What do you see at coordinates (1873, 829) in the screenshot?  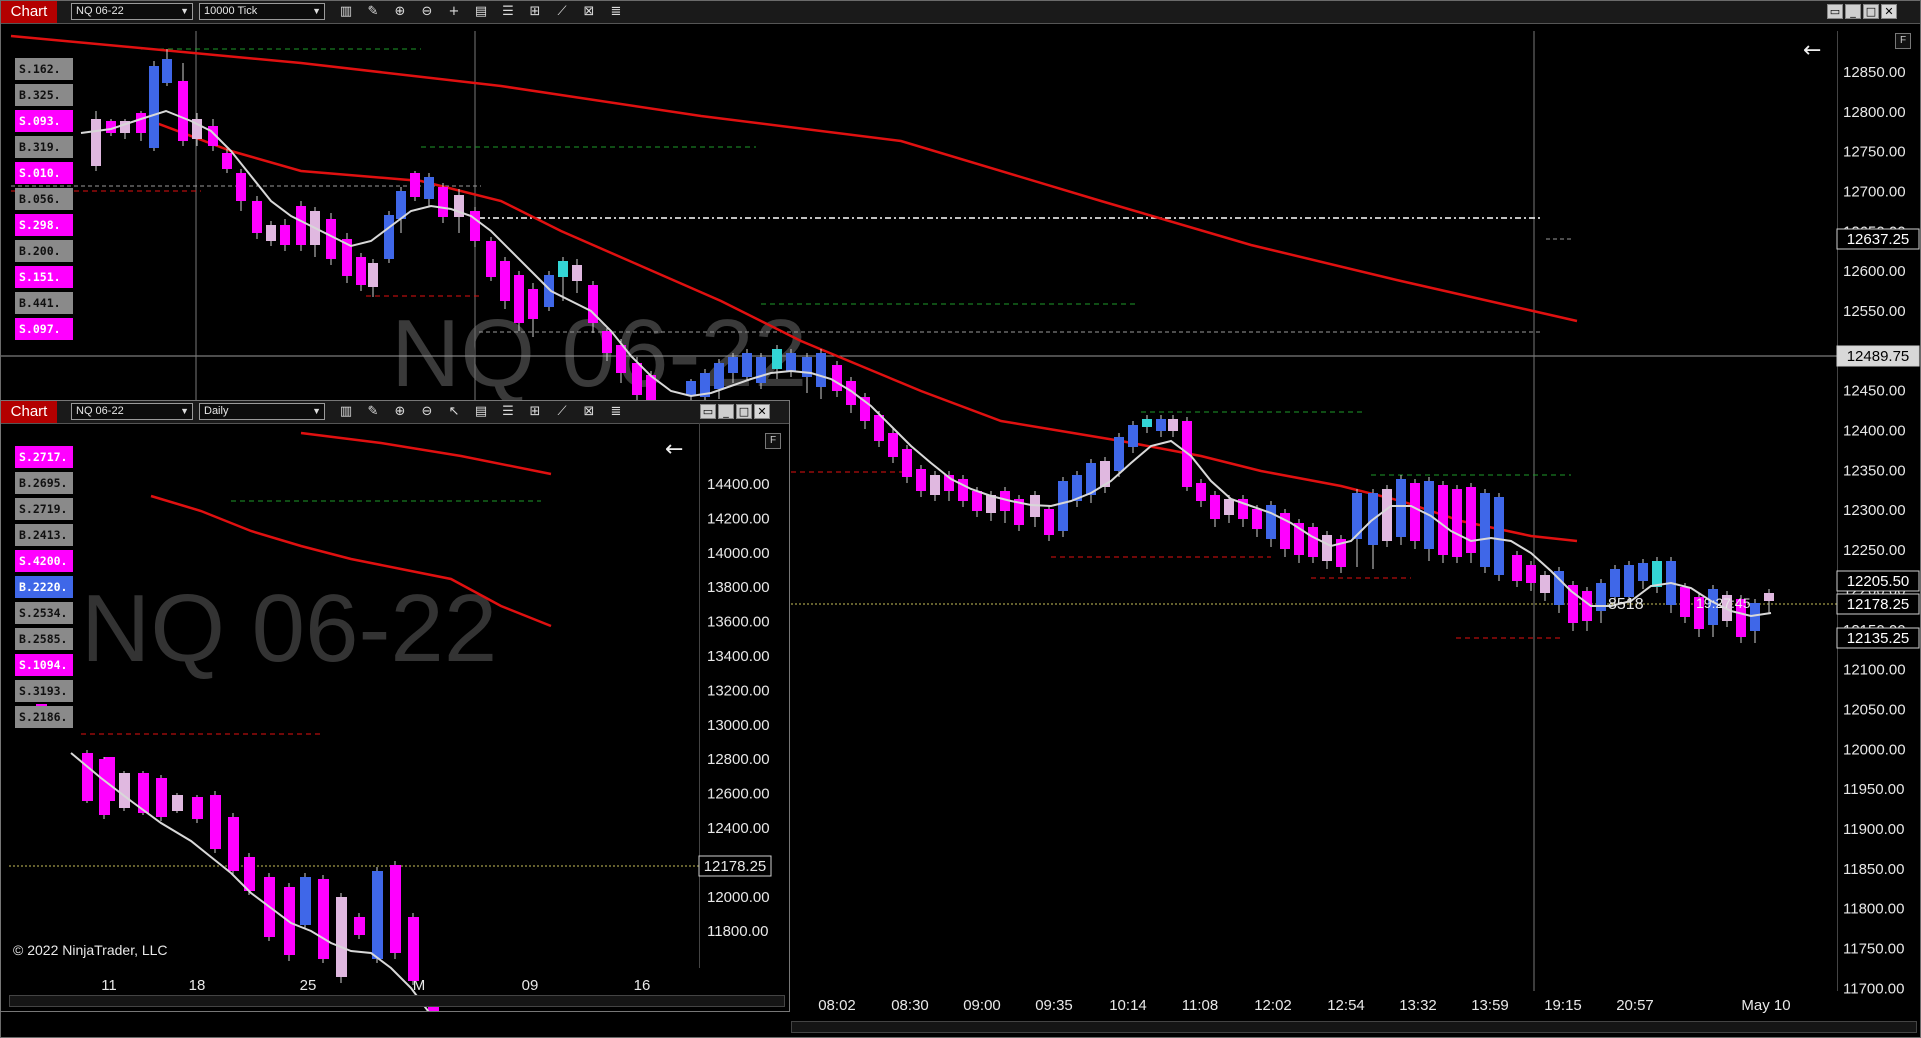 I see `price-axis-label: 11900.00` at bounding box center [1873, 829].